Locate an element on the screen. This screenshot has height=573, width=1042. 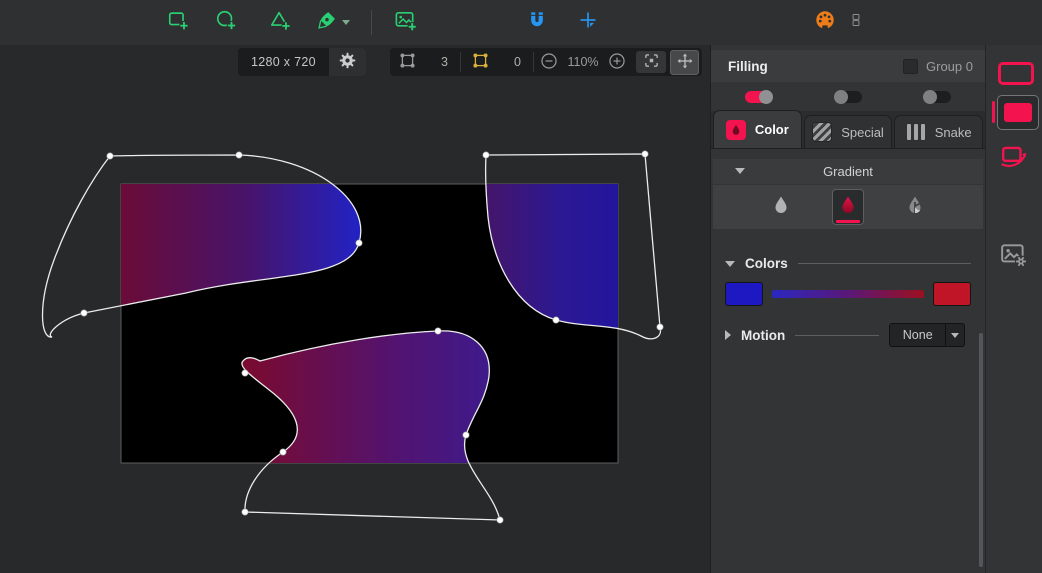
nodes-total-value: 3 is located at coordinates (444, 62).